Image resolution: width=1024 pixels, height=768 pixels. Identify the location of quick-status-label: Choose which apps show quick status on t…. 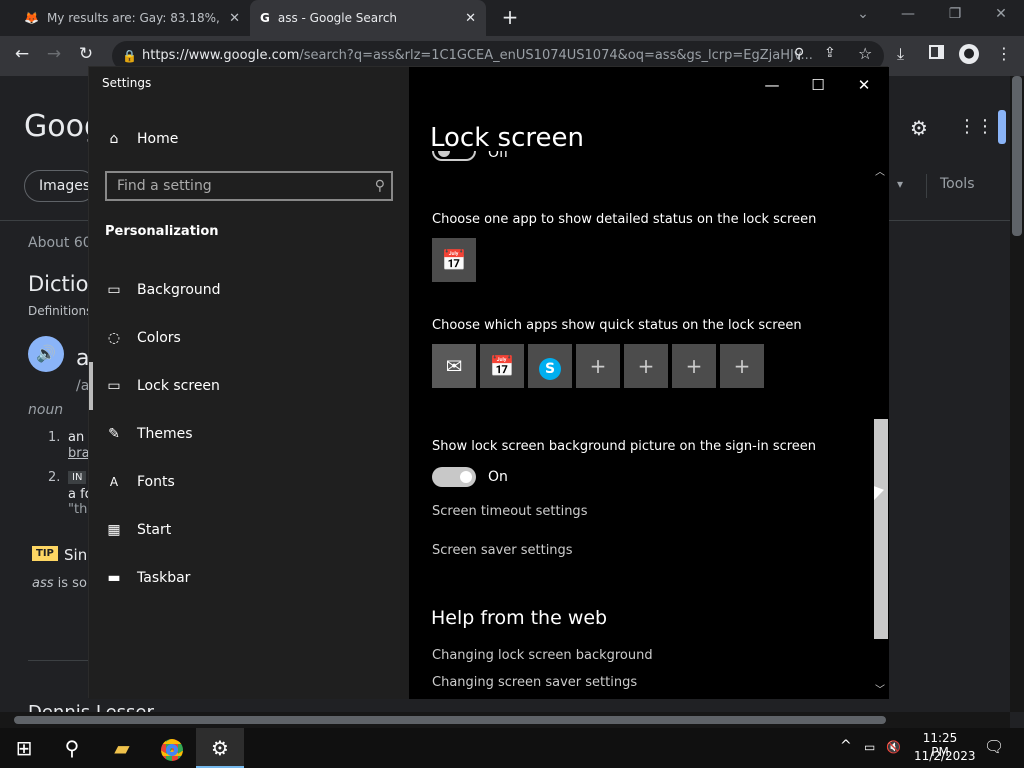
(617, 325).